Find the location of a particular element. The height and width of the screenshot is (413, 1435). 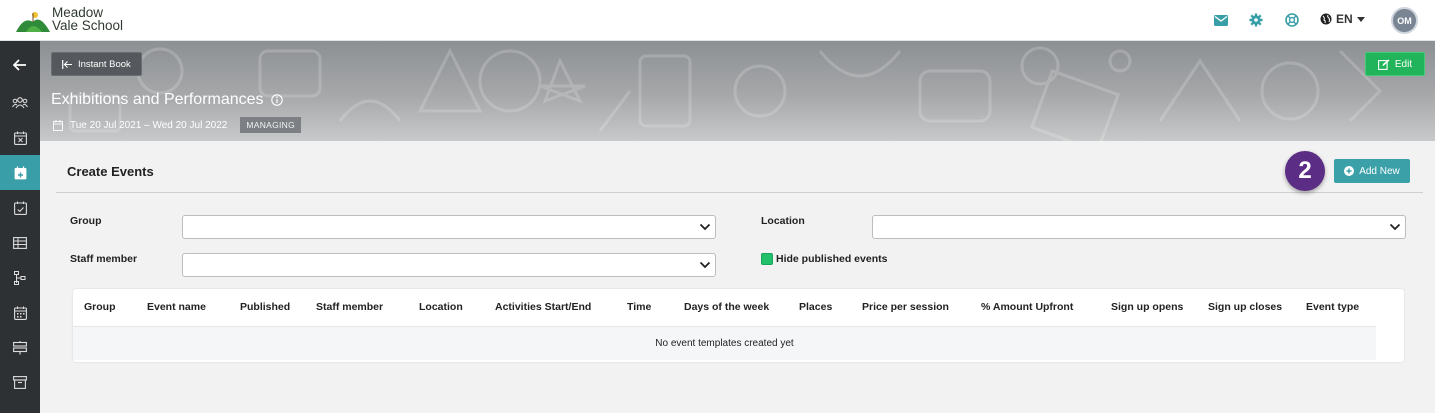

column-header-staff-member: Staff member is located at coordinates (349, 307).